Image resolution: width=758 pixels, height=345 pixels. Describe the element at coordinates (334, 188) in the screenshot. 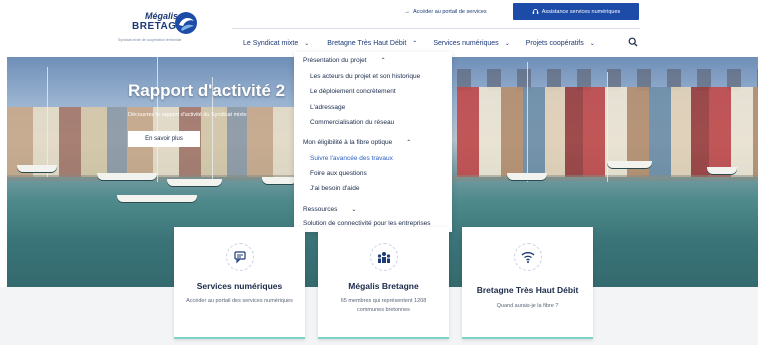

I see `dropdown-item: J'ai besoin d'aide` at that location.